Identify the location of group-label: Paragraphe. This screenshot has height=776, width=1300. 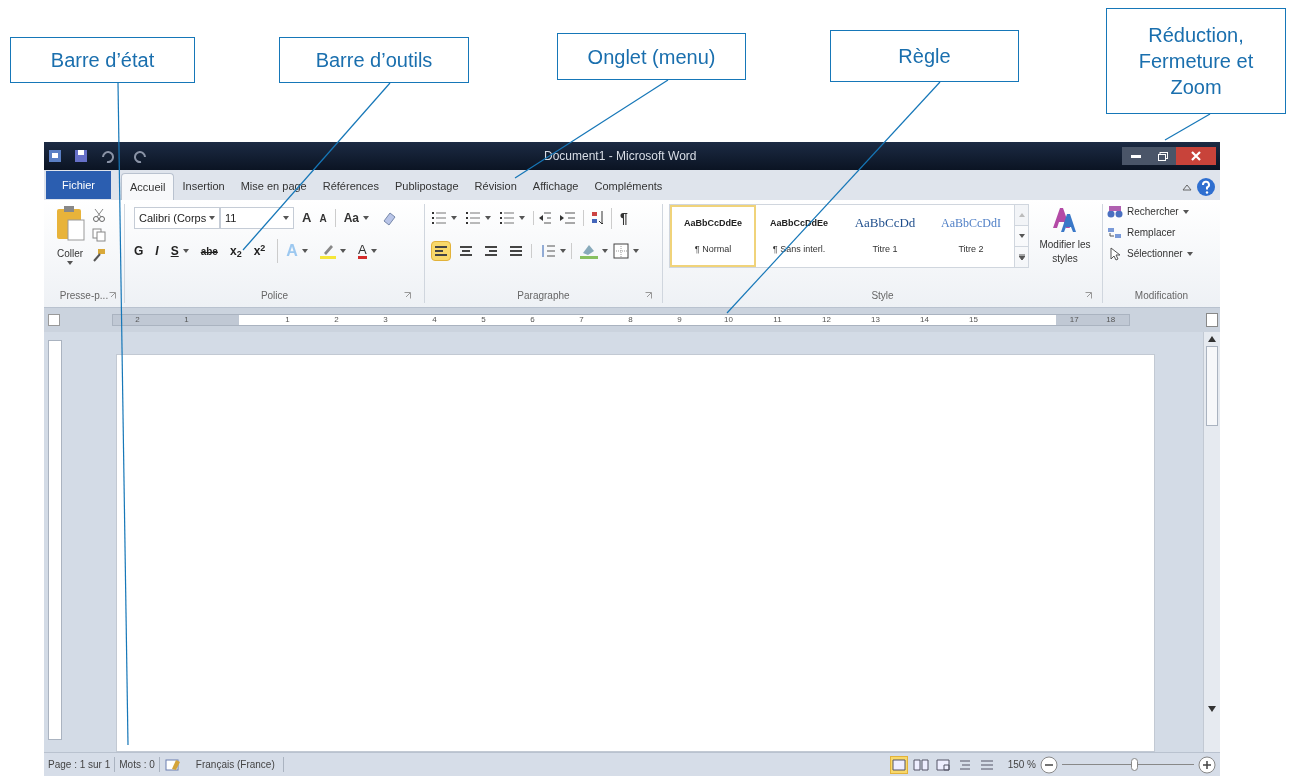
(543, 295).